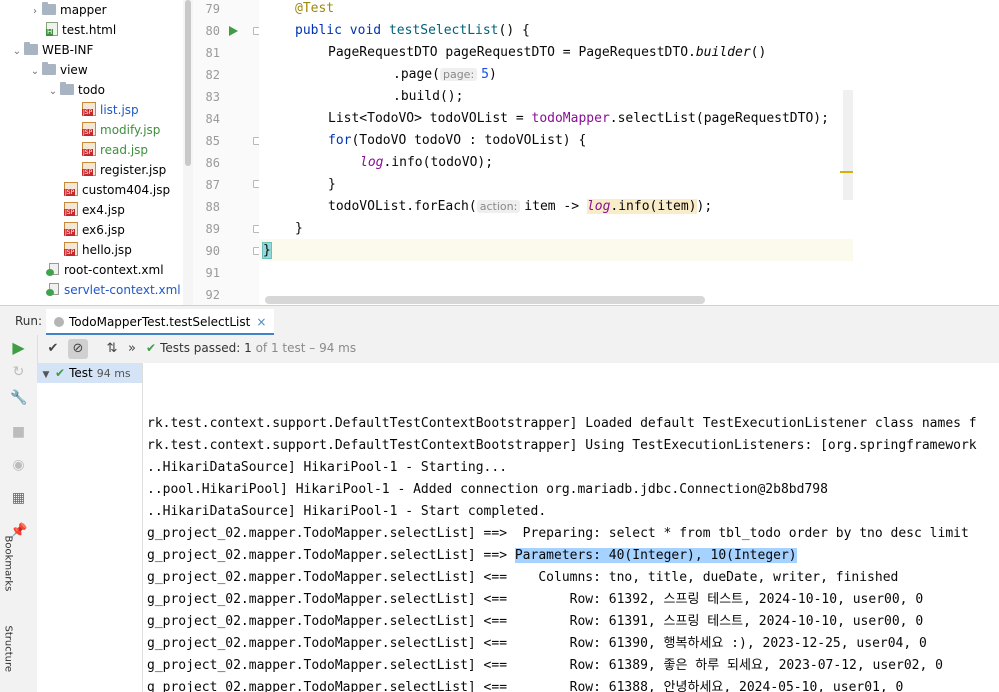 Image resolution: width=999 pixels, height=692 pixels. I want to click on wrench-icon: 🔧, so click(18, 398).